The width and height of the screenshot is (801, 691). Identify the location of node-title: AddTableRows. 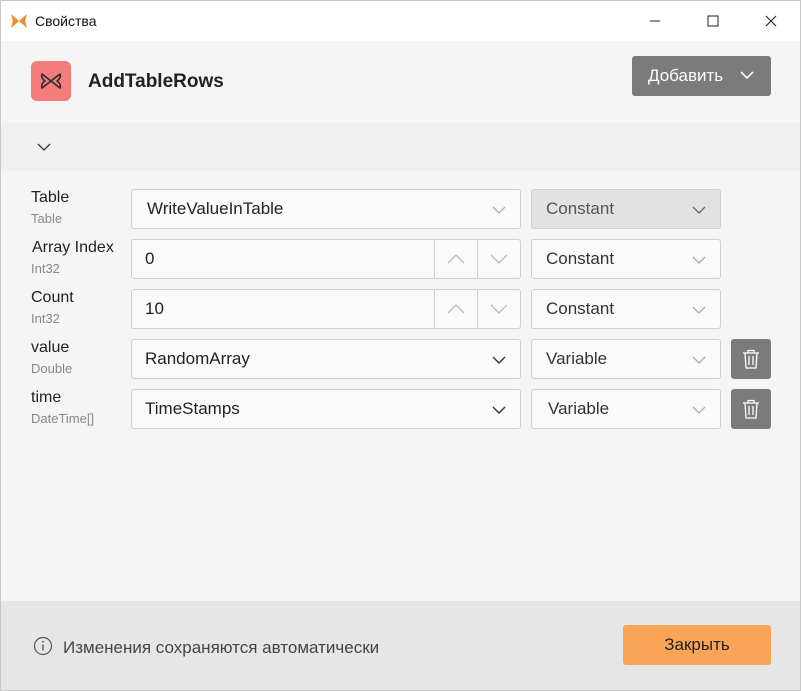
(156, 81).